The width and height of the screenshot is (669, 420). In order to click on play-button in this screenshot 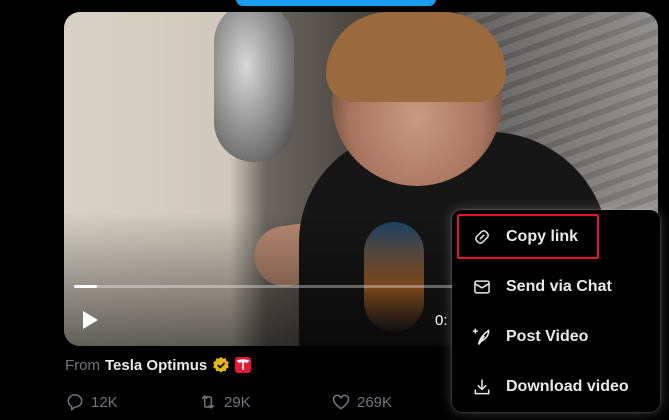, I will do `click(90, 320)`.